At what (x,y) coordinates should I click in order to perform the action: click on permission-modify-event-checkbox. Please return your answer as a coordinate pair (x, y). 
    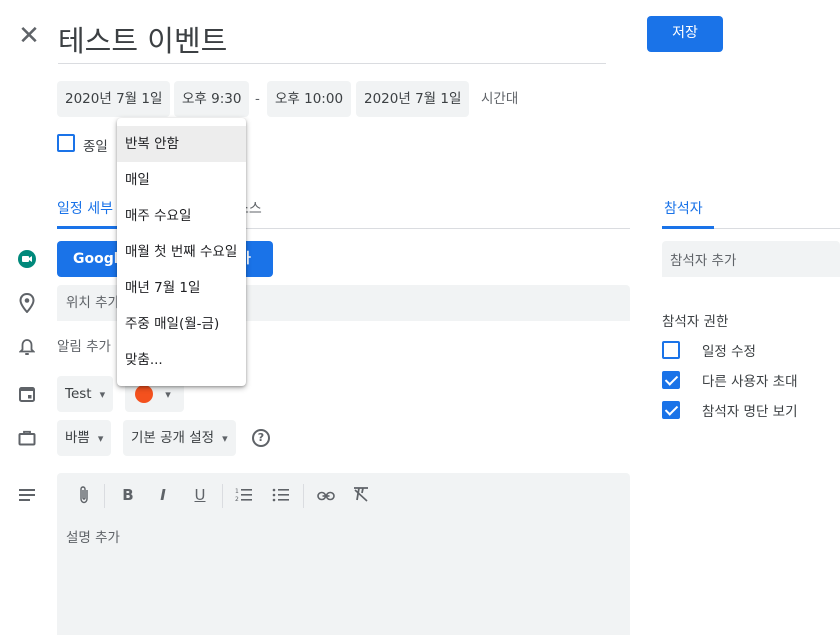
    Looking at the image, I should click on (671, 350).